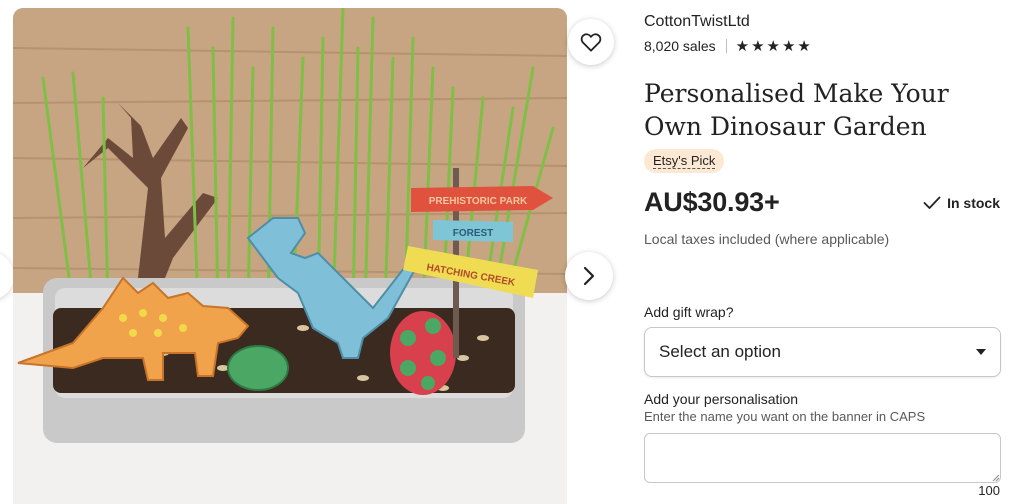 This screenshot has width=1024, height=504. I want to click on chevron-right-icon, so click(589, 276).